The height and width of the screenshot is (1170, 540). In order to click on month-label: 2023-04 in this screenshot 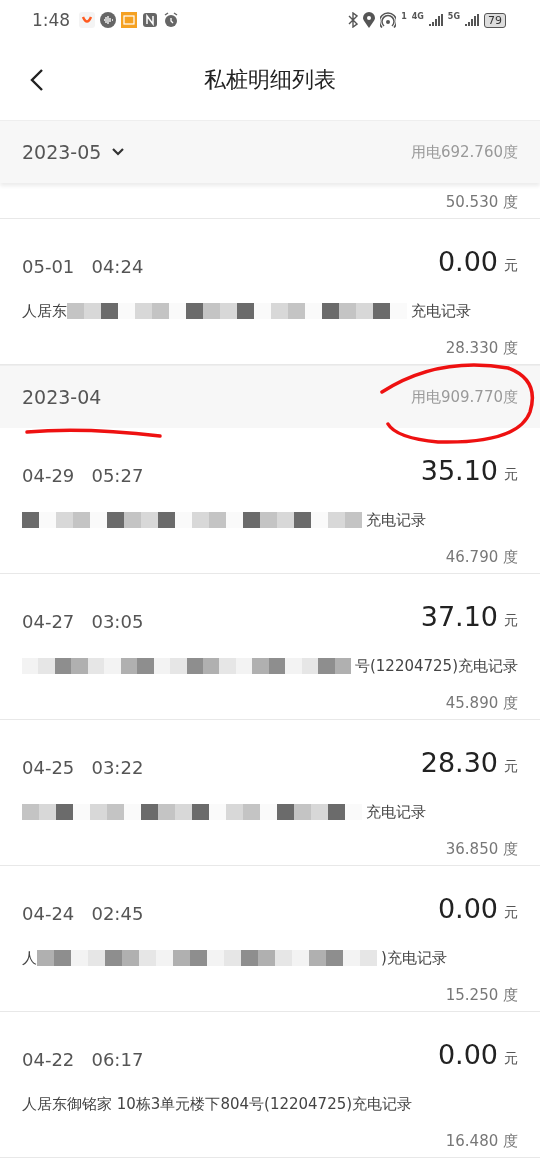, I will do `click(62, 397)`.